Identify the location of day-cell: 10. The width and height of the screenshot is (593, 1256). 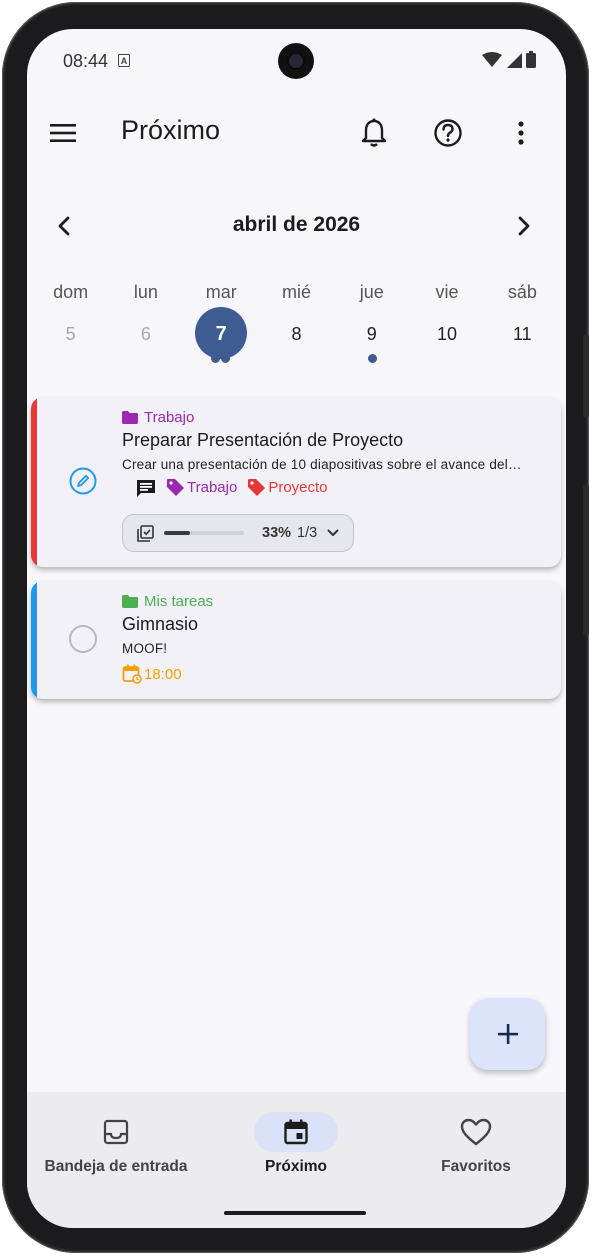
(447, 339).